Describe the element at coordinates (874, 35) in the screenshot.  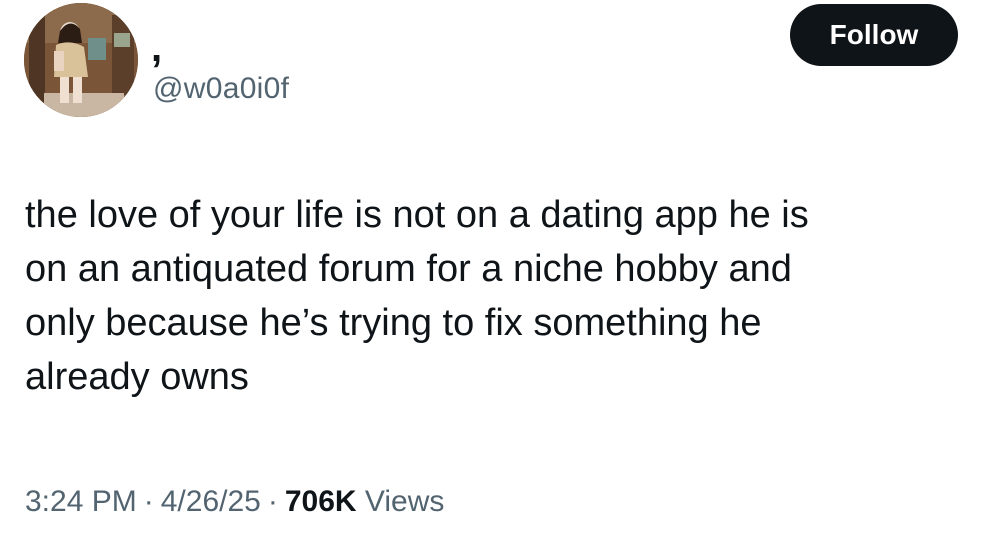
I see `follow-button: Follow` at that location.